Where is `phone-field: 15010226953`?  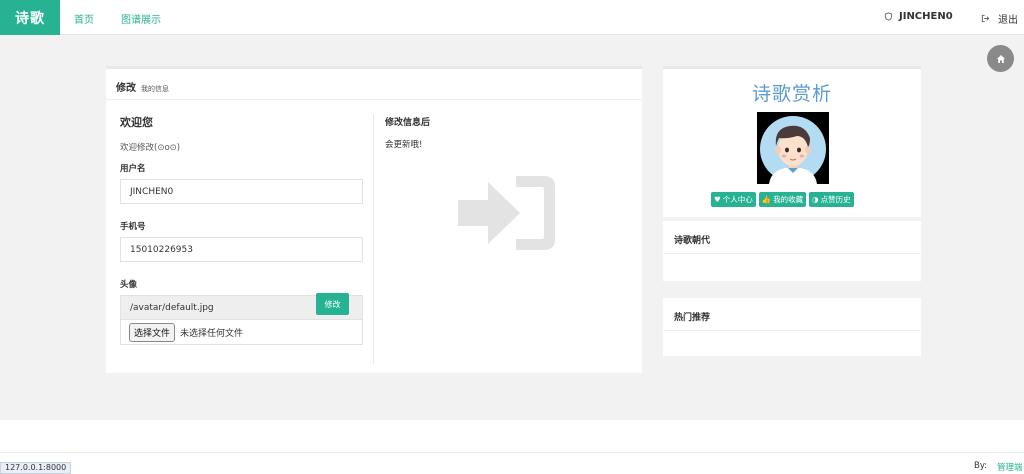 phone-field: 15010226953 is located at coordinates (241, 249).